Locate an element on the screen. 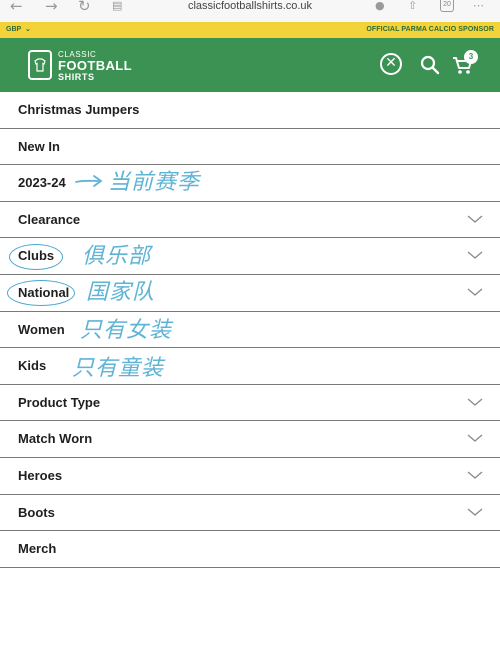 The image size is (500, 653). close-icon: ✕ is located at coordinates (391, 63).